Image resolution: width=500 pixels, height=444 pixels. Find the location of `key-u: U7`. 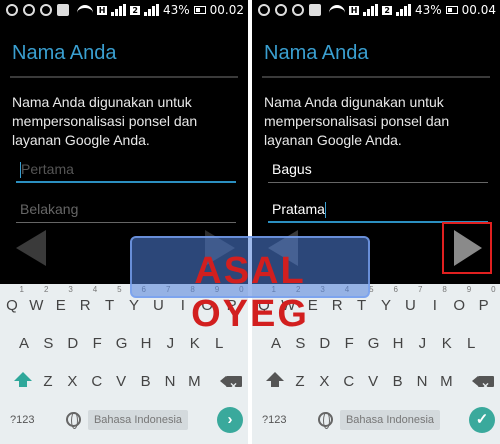

key-u: U7 is located at coordinates (410, 303).